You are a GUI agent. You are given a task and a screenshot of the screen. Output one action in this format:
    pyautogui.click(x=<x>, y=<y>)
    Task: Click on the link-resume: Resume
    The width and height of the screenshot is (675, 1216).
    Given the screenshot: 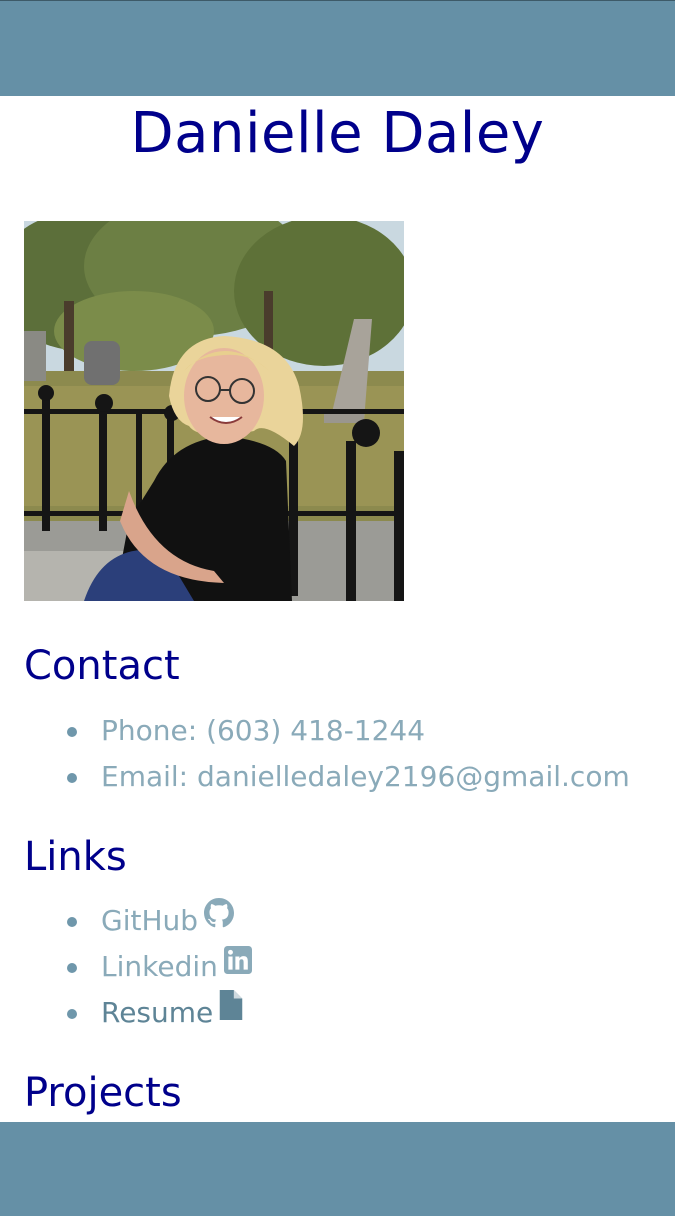 What is the action you would take?
    pyautogui.click(x=126, y=1013)
    